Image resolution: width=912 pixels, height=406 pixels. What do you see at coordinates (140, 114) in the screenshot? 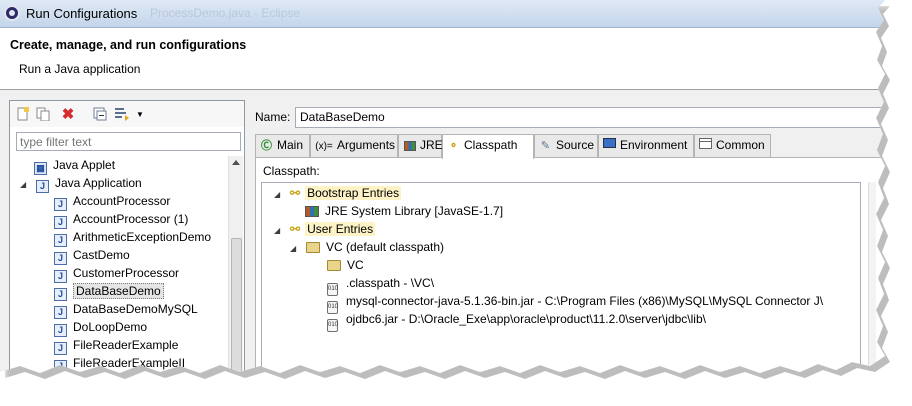
I see `dropdown-arrow-icon: ▼` at bounding box center [140, 114].